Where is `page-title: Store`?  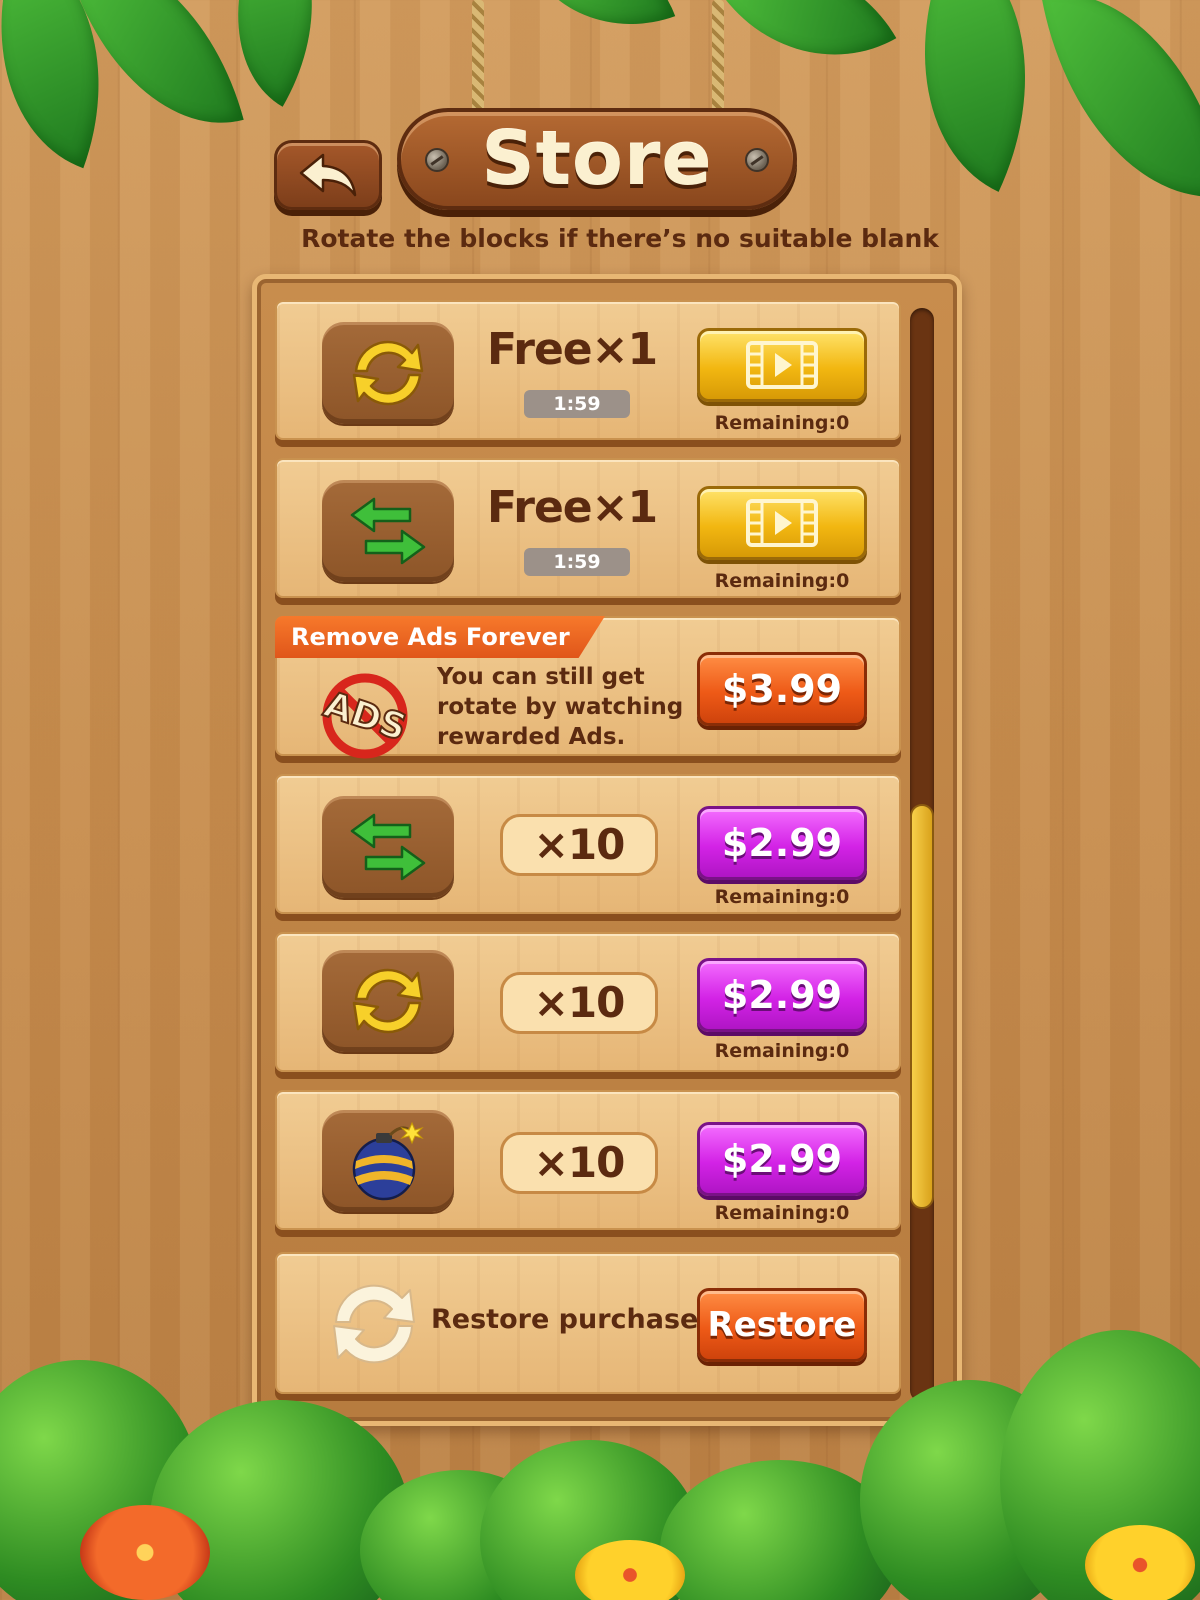
page-title: Store is located at coordinates (597, 159).